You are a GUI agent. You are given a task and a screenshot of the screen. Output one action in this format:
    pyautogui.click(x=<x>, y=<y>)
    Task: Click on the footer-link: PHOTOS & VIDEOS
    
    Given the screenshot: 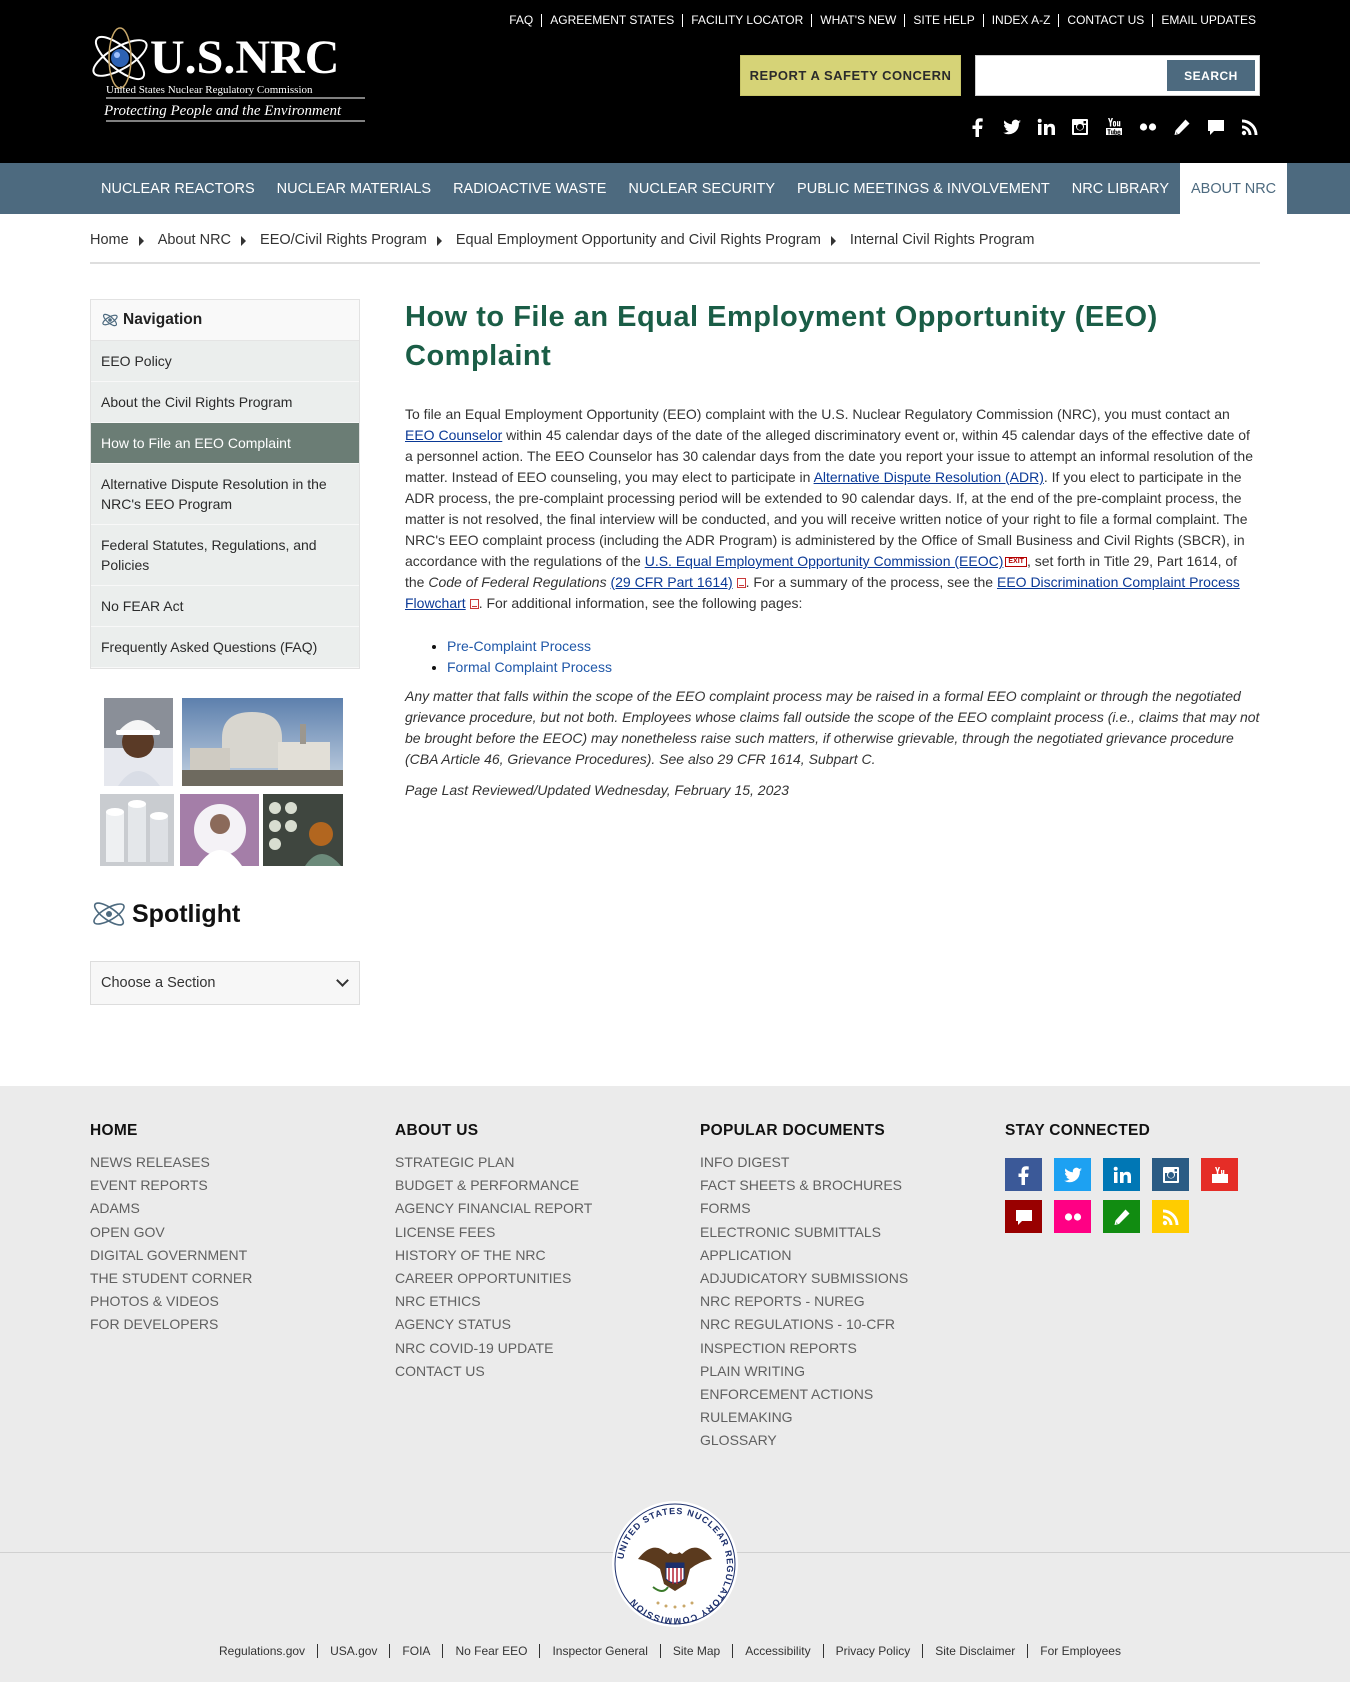 What is the action you would take?
    pyautogui.click(x=171, y=1301)
    